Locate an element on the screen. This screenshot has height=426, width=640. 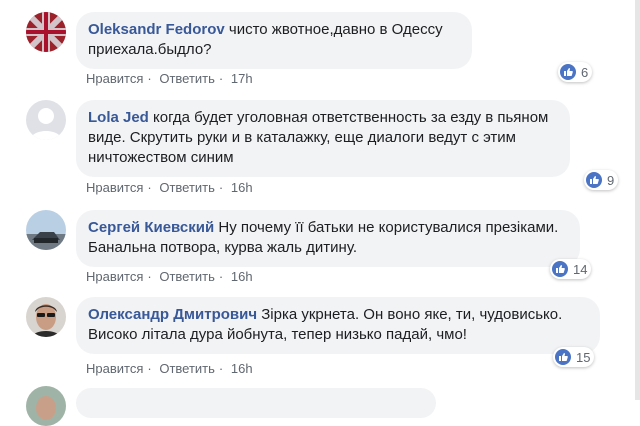
reaction-count: 14 is located at coordinates (571, 269).